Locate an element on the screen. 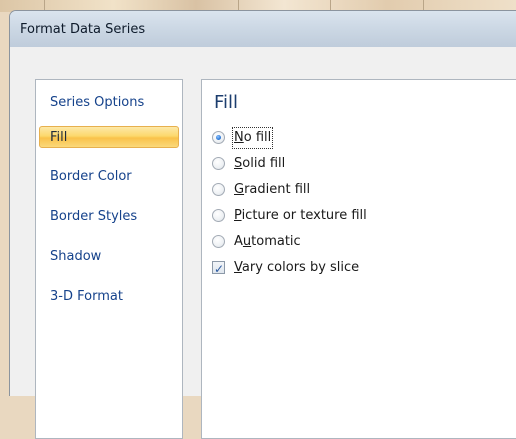 This screenshot has height=439, width=516. no-fill-label: No fill is located at coordinates (252, 138).